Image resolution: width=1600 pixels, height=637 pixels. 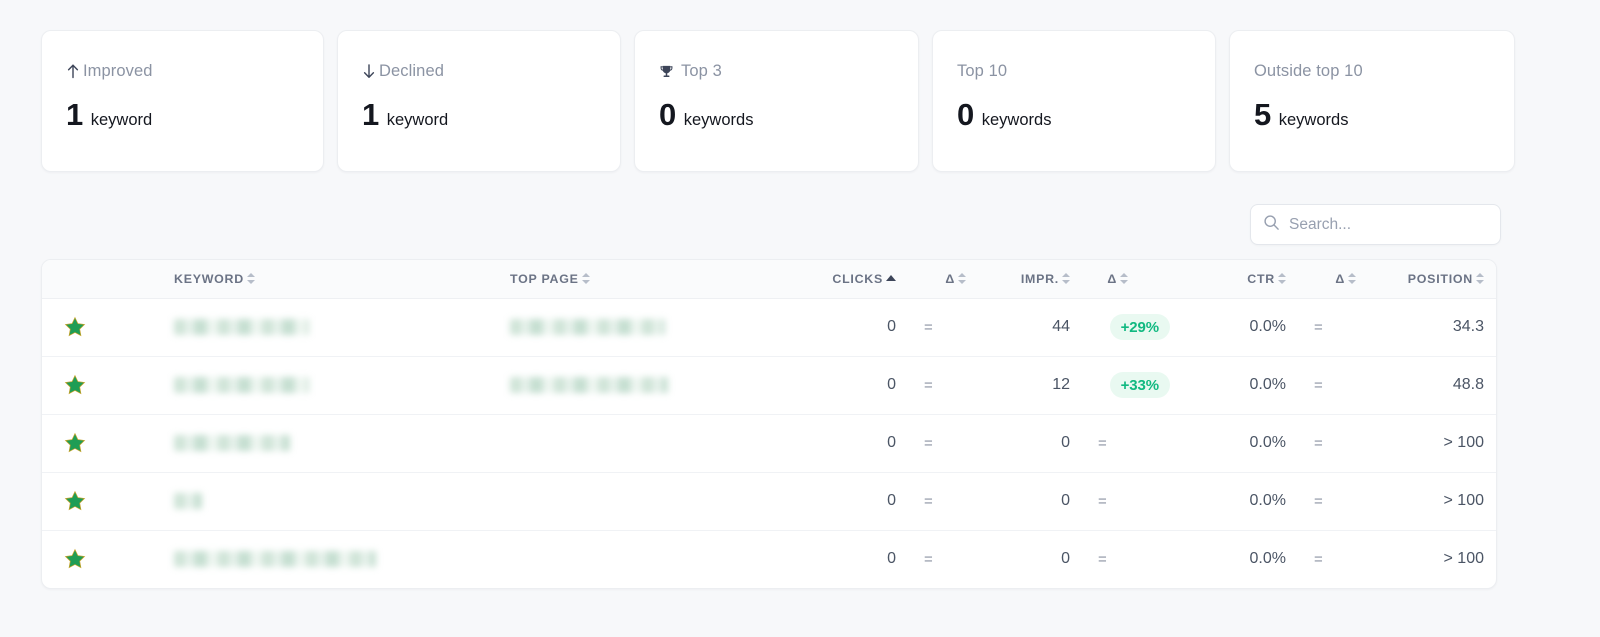 What do you see at coordinates (491, 71) in the screenshot?
I see `summary-card-label: Declined` at bounding box center [491, 71].